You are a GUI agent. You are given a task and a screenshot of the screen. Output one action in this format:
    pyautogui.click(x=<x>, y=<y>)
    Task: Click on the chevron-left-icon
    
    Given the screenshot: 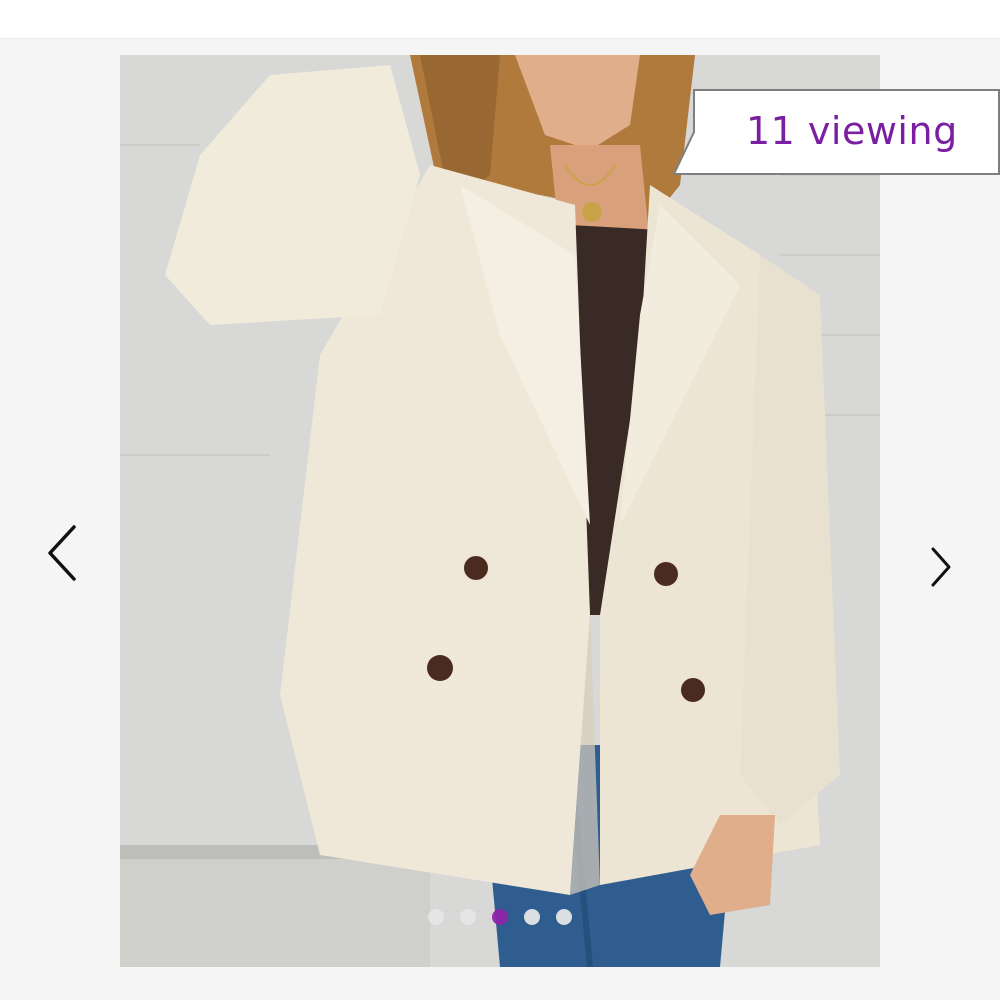 What is the action you would take?
    pyautogui.click(x=62, y=553)
    